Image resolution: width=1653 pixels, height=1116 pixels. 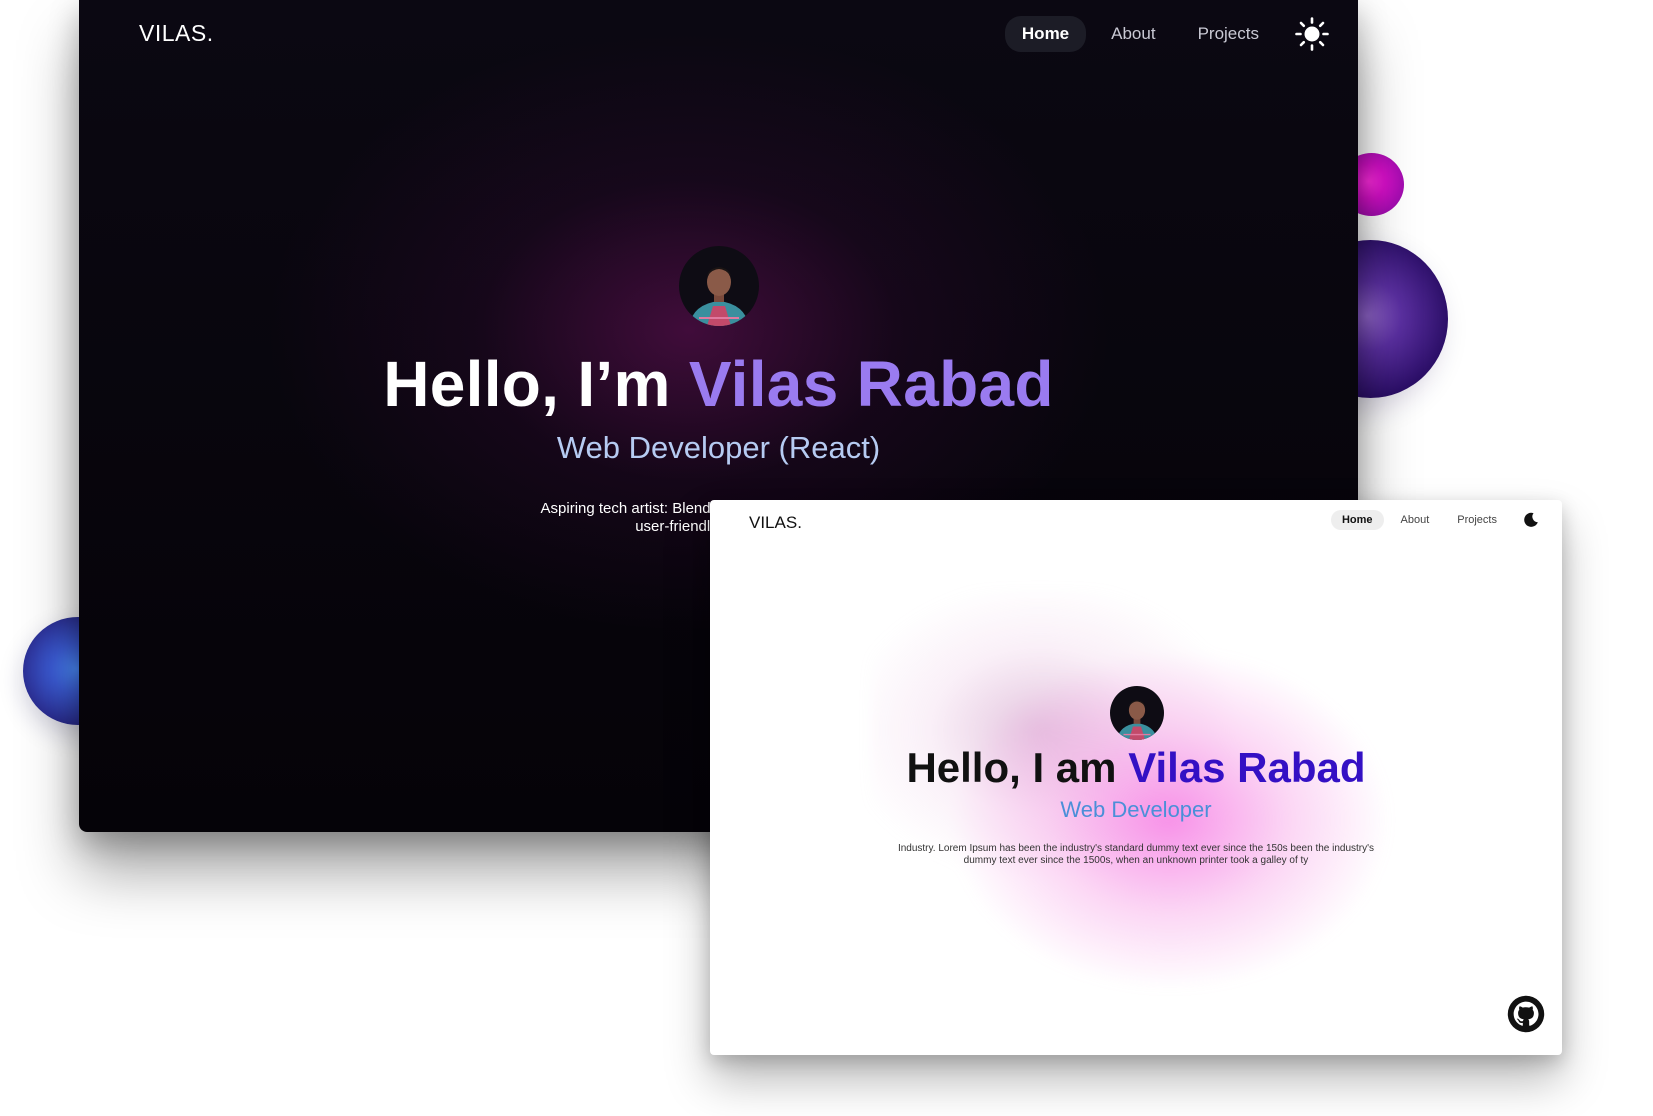 I want to click on github-icon, so click(x=1526, y=1014).